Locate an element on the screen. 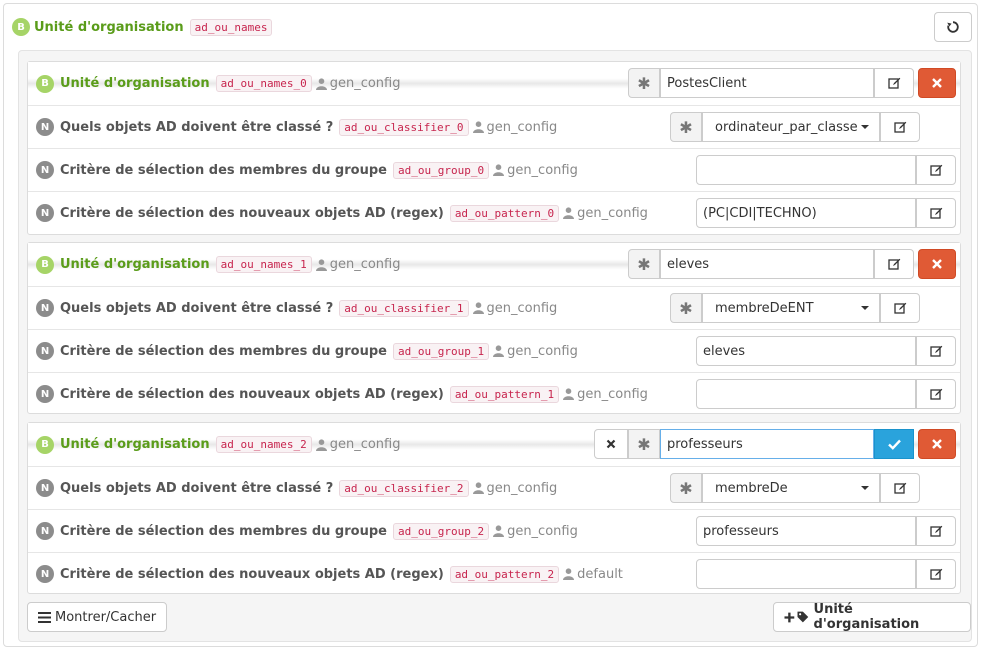 The height and width of the screenshot is (650, 981). plus-icon is located at coordinates (789, 617).